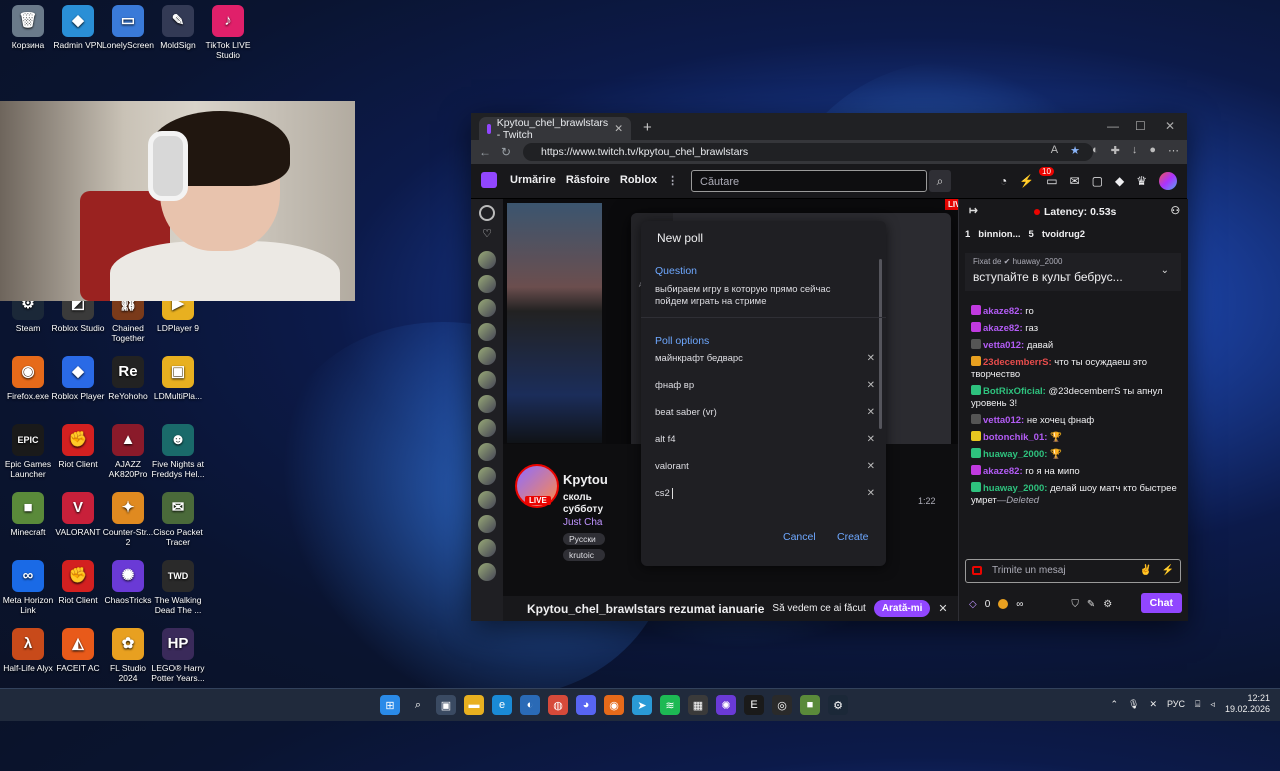 This screenshot has width=1280, height=771. I want to click on volume-icon: ◃, so click(1212, 704).